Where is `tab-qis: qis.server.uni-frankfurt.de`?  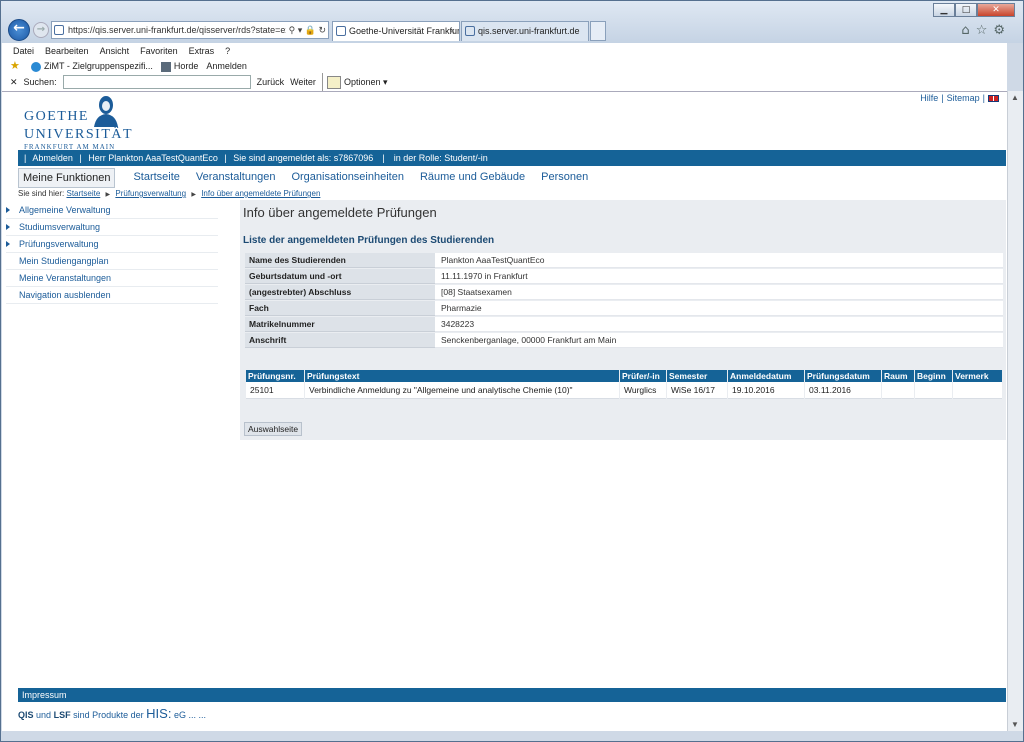 tab-qis: qis.server.uni-frankfurt.de is located at coordinates (525, 31).